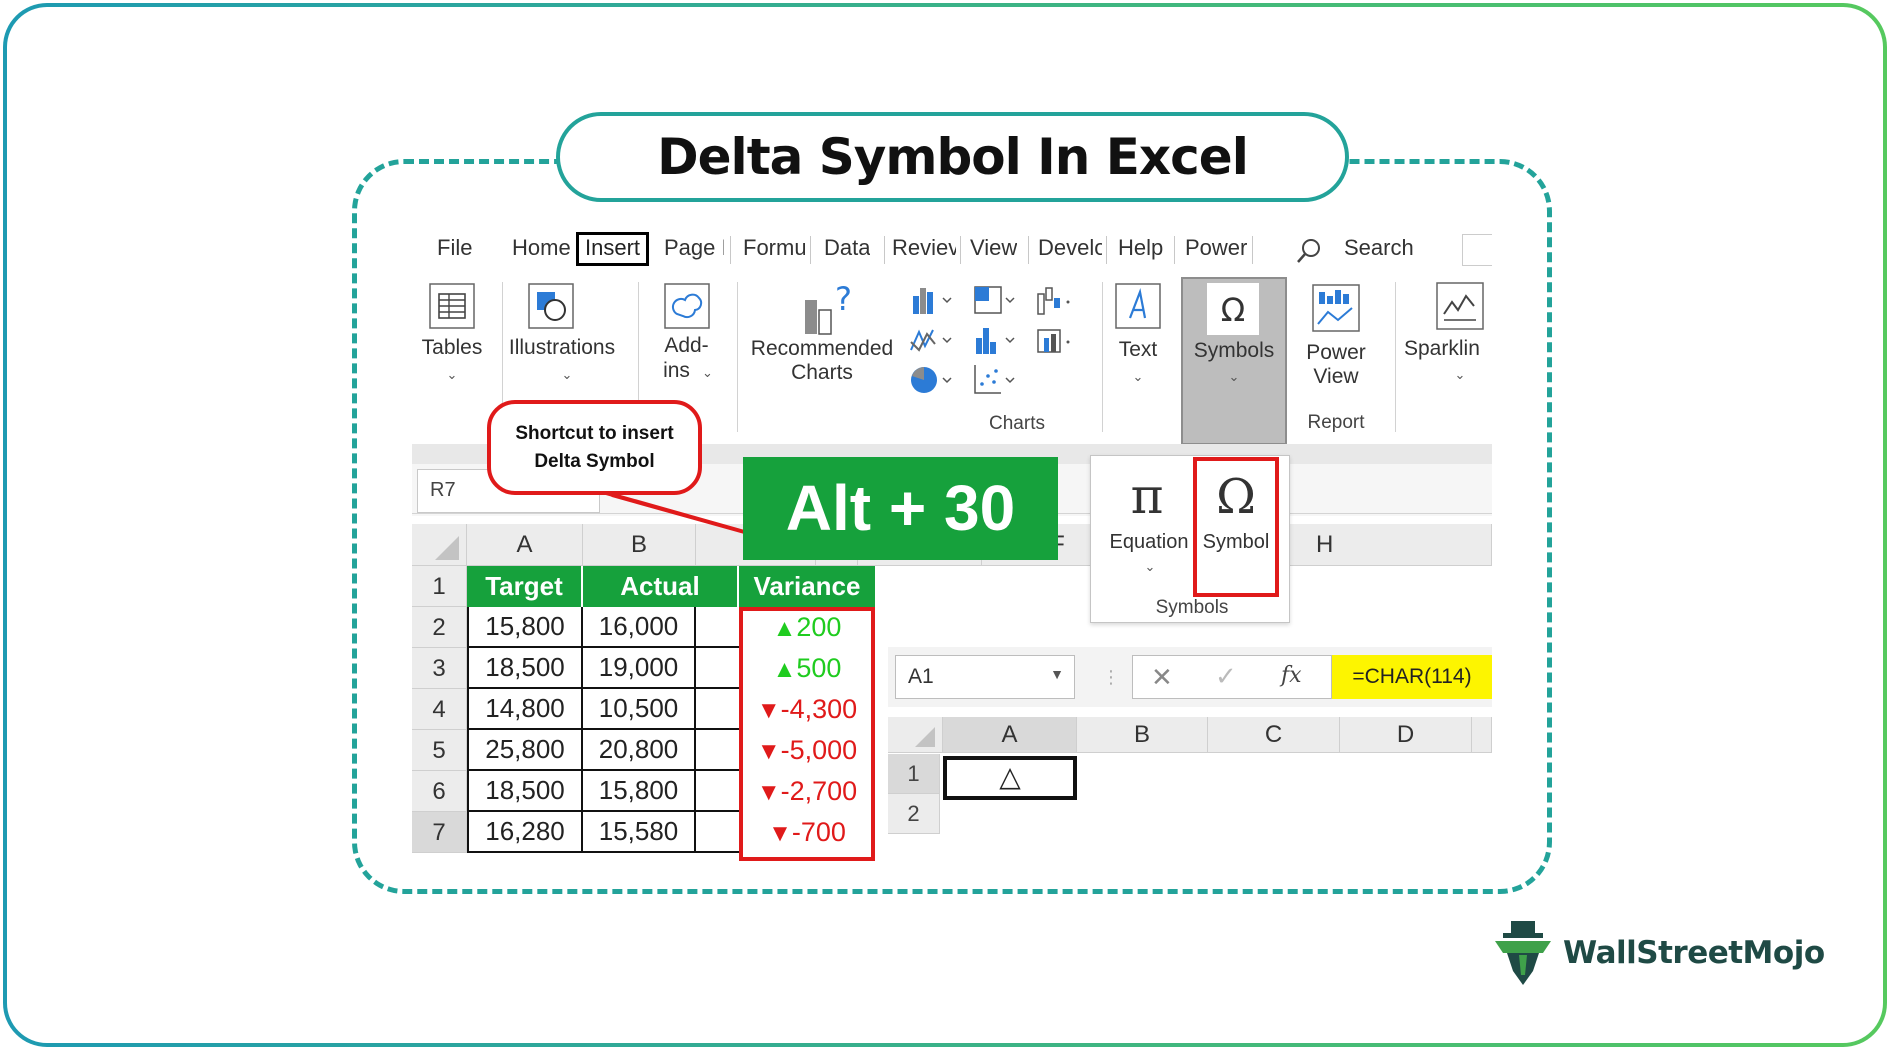  What do you see at coordinates (995, 340) in the screenshot?
I see `statistic-chart-icon` at bounding box center [995, 340].